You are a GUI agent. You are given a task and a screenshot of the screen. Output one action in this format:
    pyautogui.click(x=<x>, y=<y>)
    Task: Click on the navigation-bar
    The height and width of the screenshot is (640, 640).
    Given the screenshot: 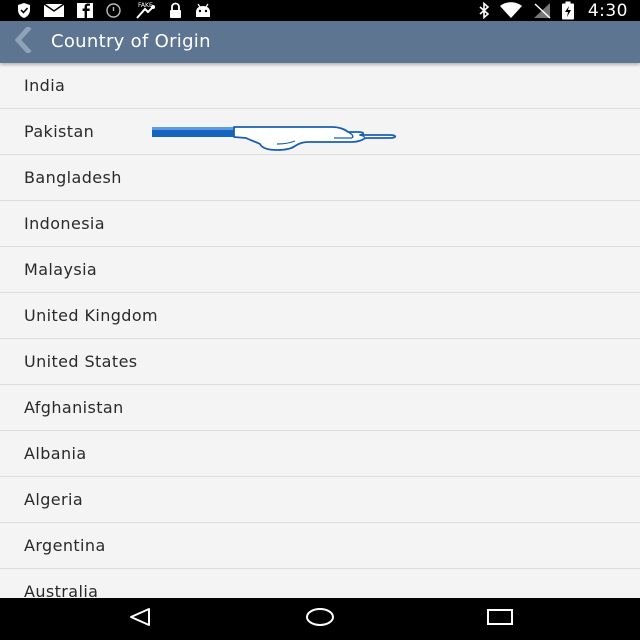 What is the action you would take?
    pyautogui.click(x=320, y=619)
    